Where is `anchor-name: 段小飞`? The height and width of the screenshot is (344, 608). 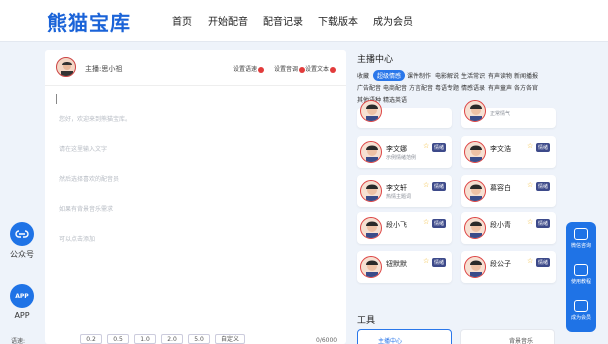
anchor-name: 段小飞 is located at coordinates (396, 225).